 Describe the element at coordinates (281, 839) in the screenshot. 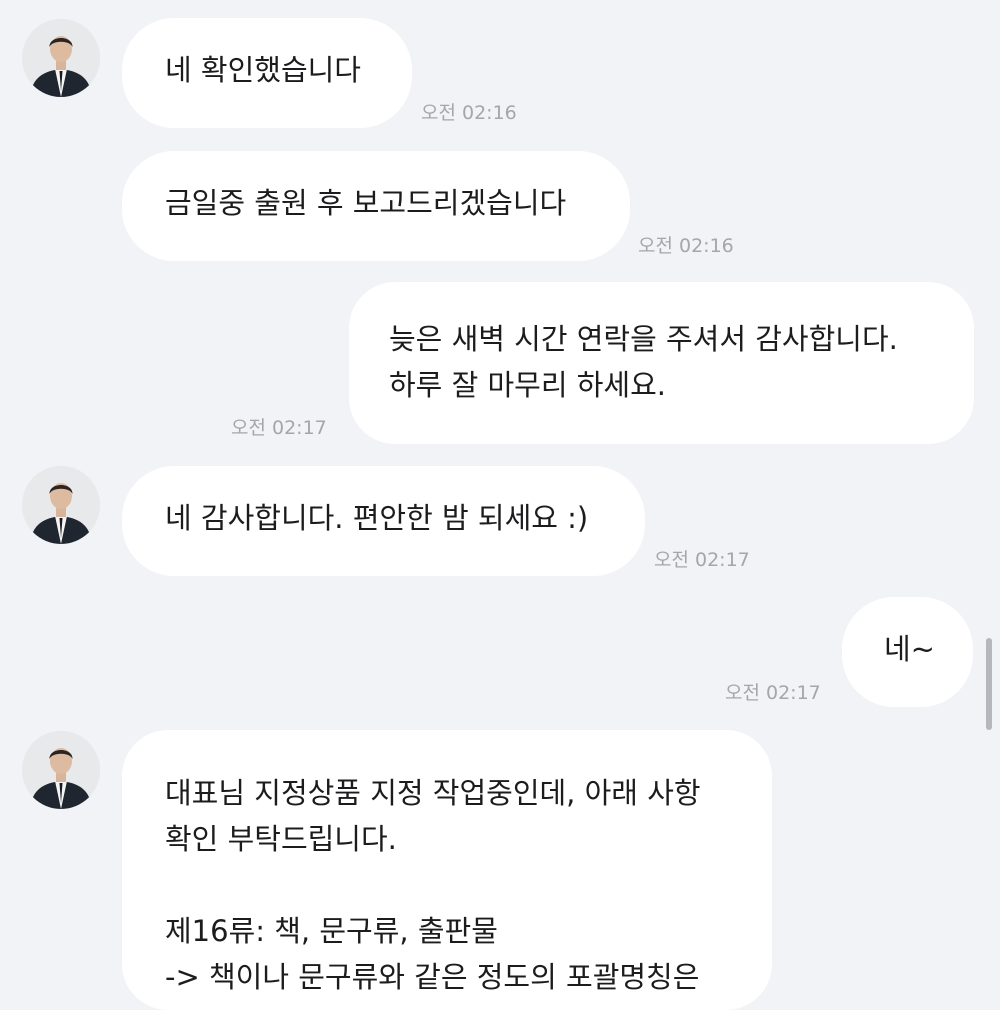

I see `message-line: 확인 부탁드립니다.` at that location.